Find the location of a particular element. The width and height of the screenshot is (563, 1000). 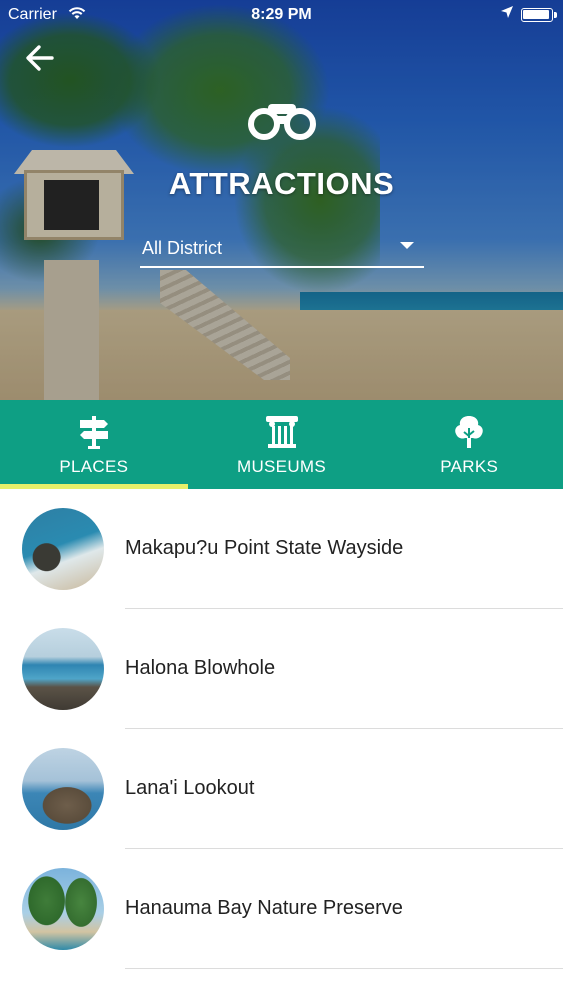

tab-parks: PARKS is located at coordinates (469, 444).